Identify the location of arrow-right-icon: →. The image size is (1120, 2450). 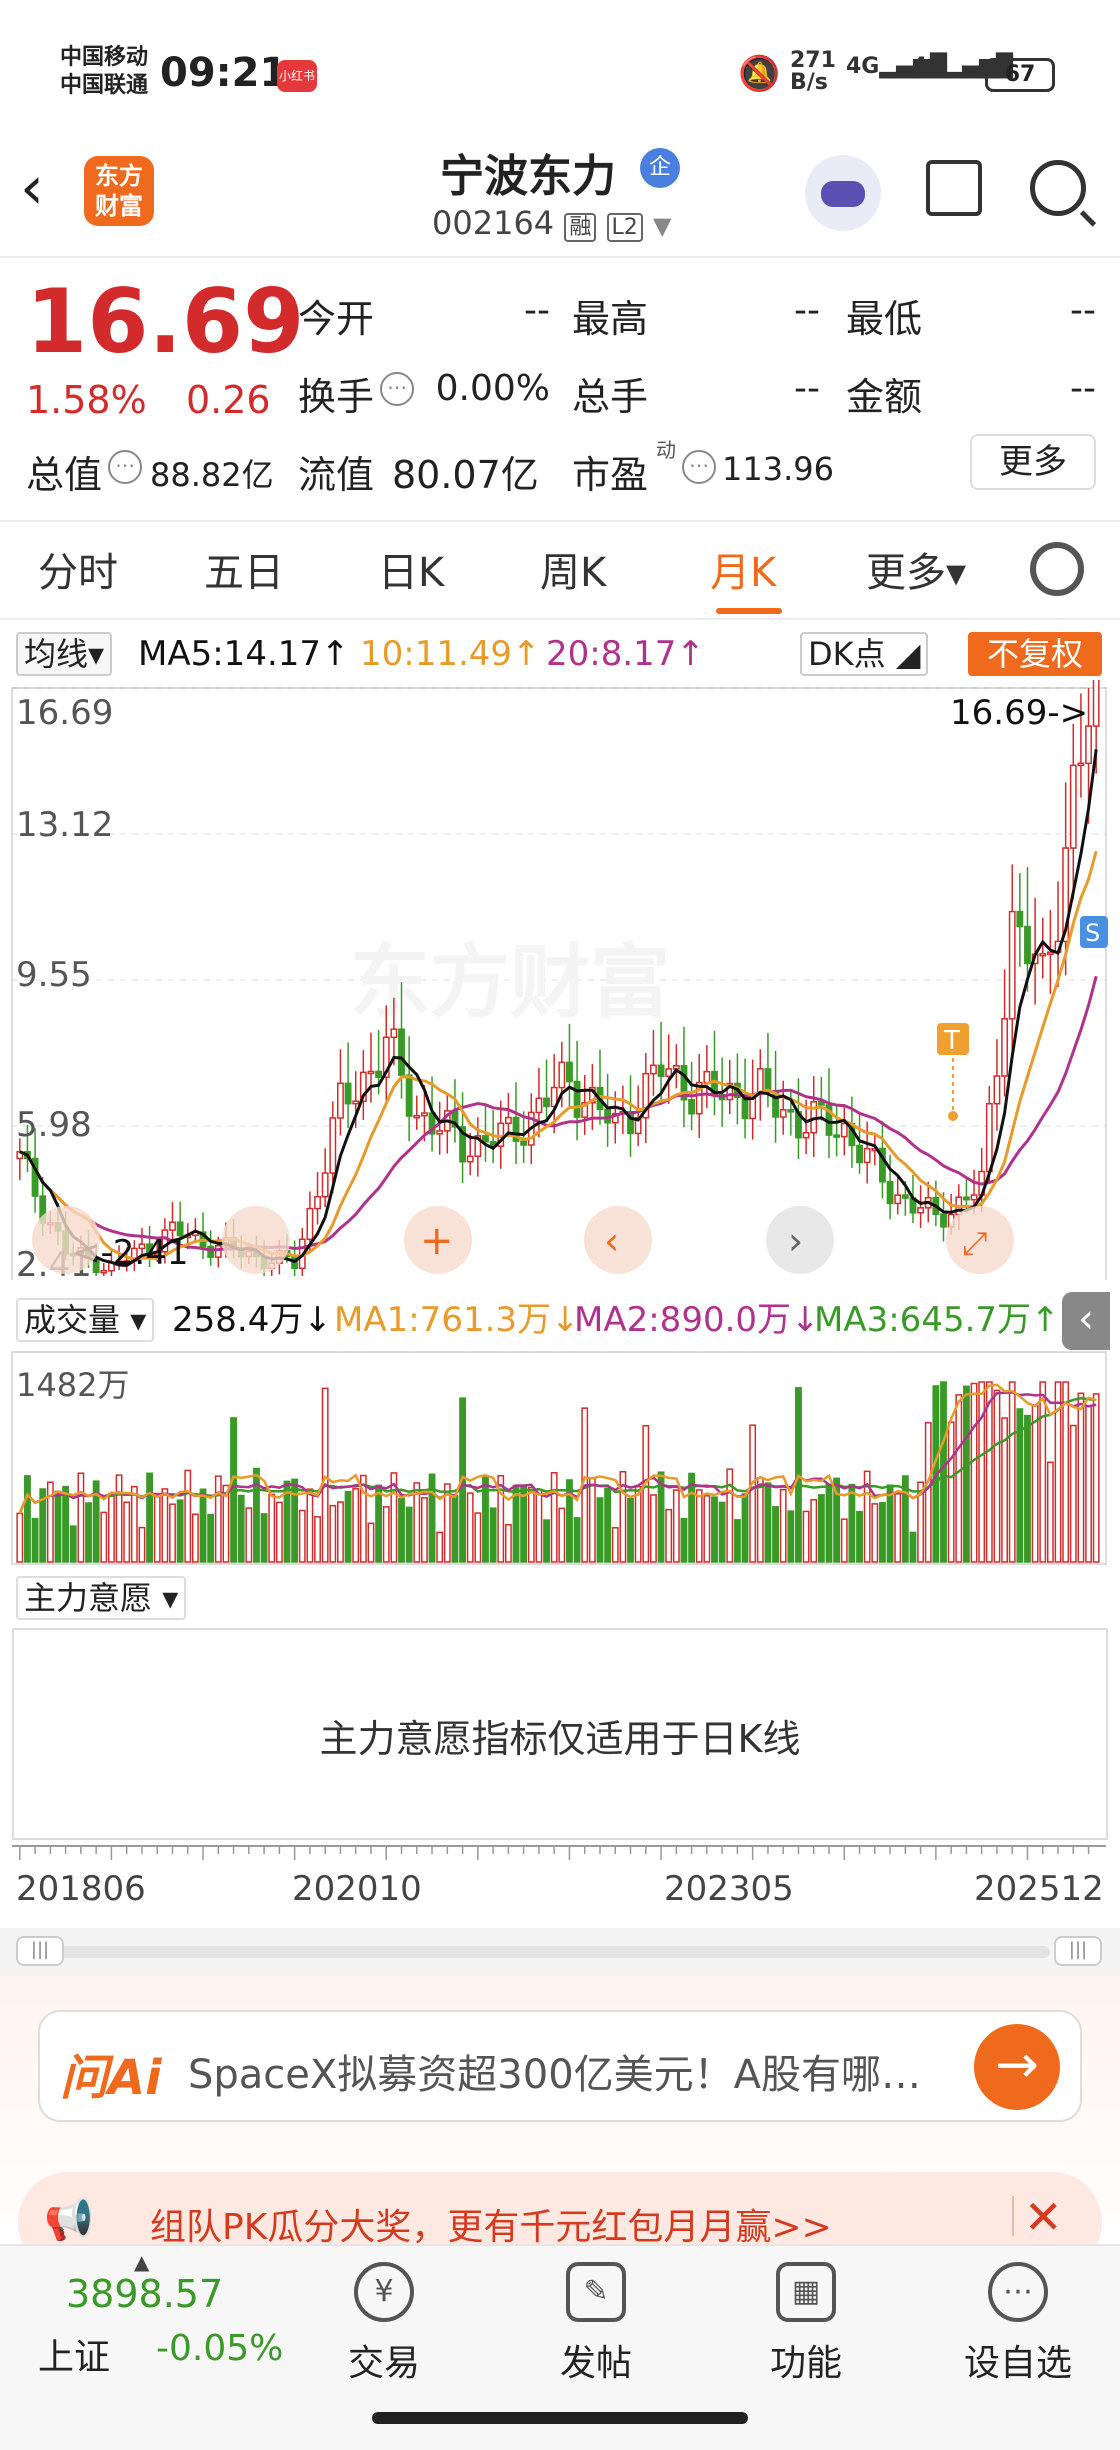
(1017, 2067).